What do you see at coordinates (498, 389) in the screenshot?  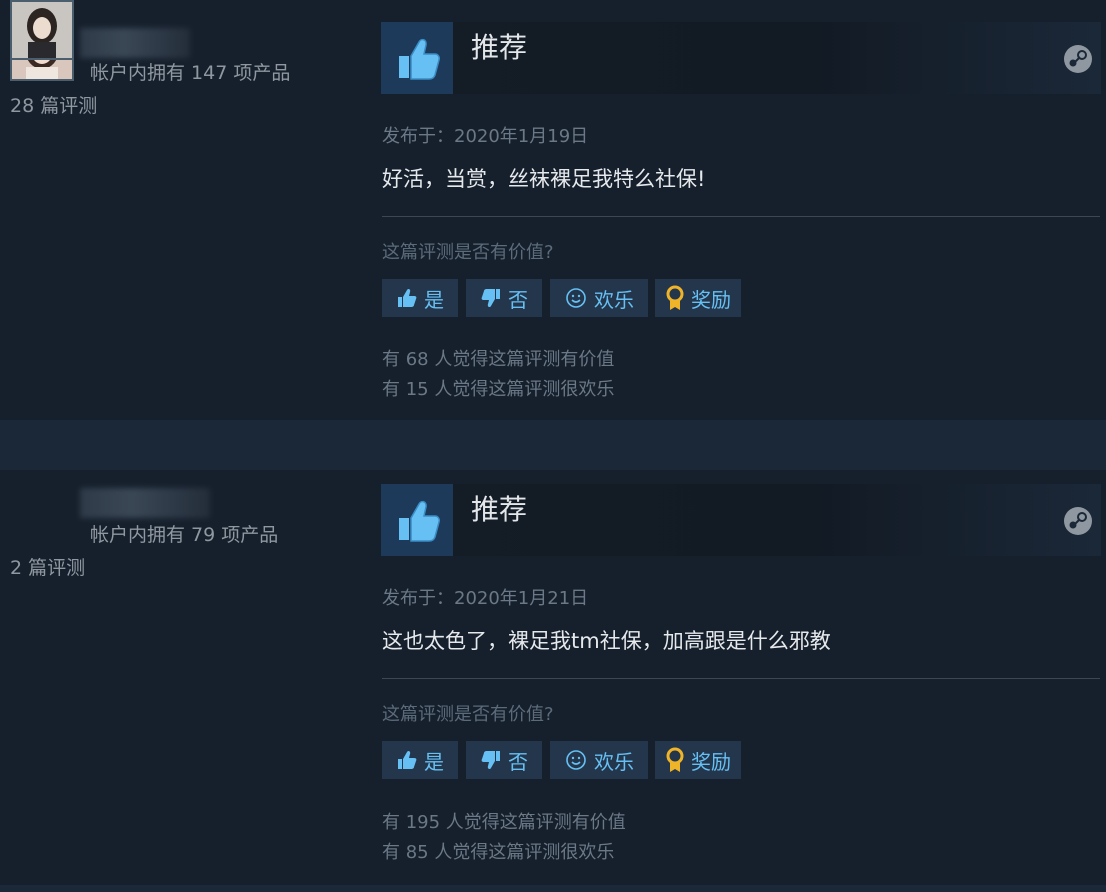 I see `funny-count: 有 15 人觉得这篇评测很欢乐` at bounding box center [498, 389].